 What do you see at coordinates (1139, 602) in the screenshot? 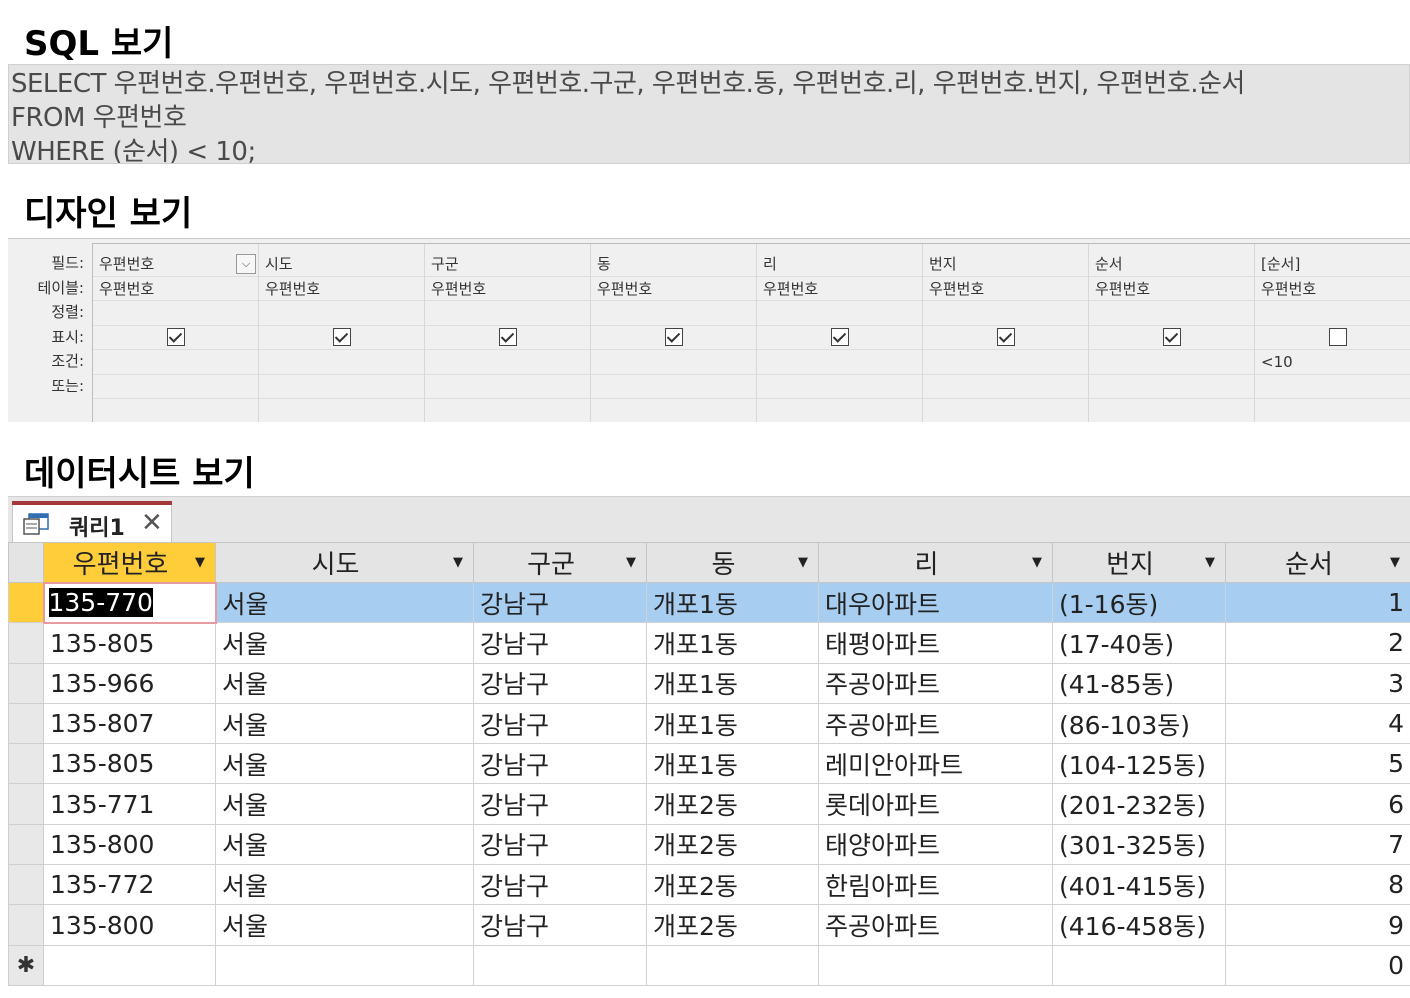
I see `table-cell: (1-16동)` at bounding box center [1139, 602].